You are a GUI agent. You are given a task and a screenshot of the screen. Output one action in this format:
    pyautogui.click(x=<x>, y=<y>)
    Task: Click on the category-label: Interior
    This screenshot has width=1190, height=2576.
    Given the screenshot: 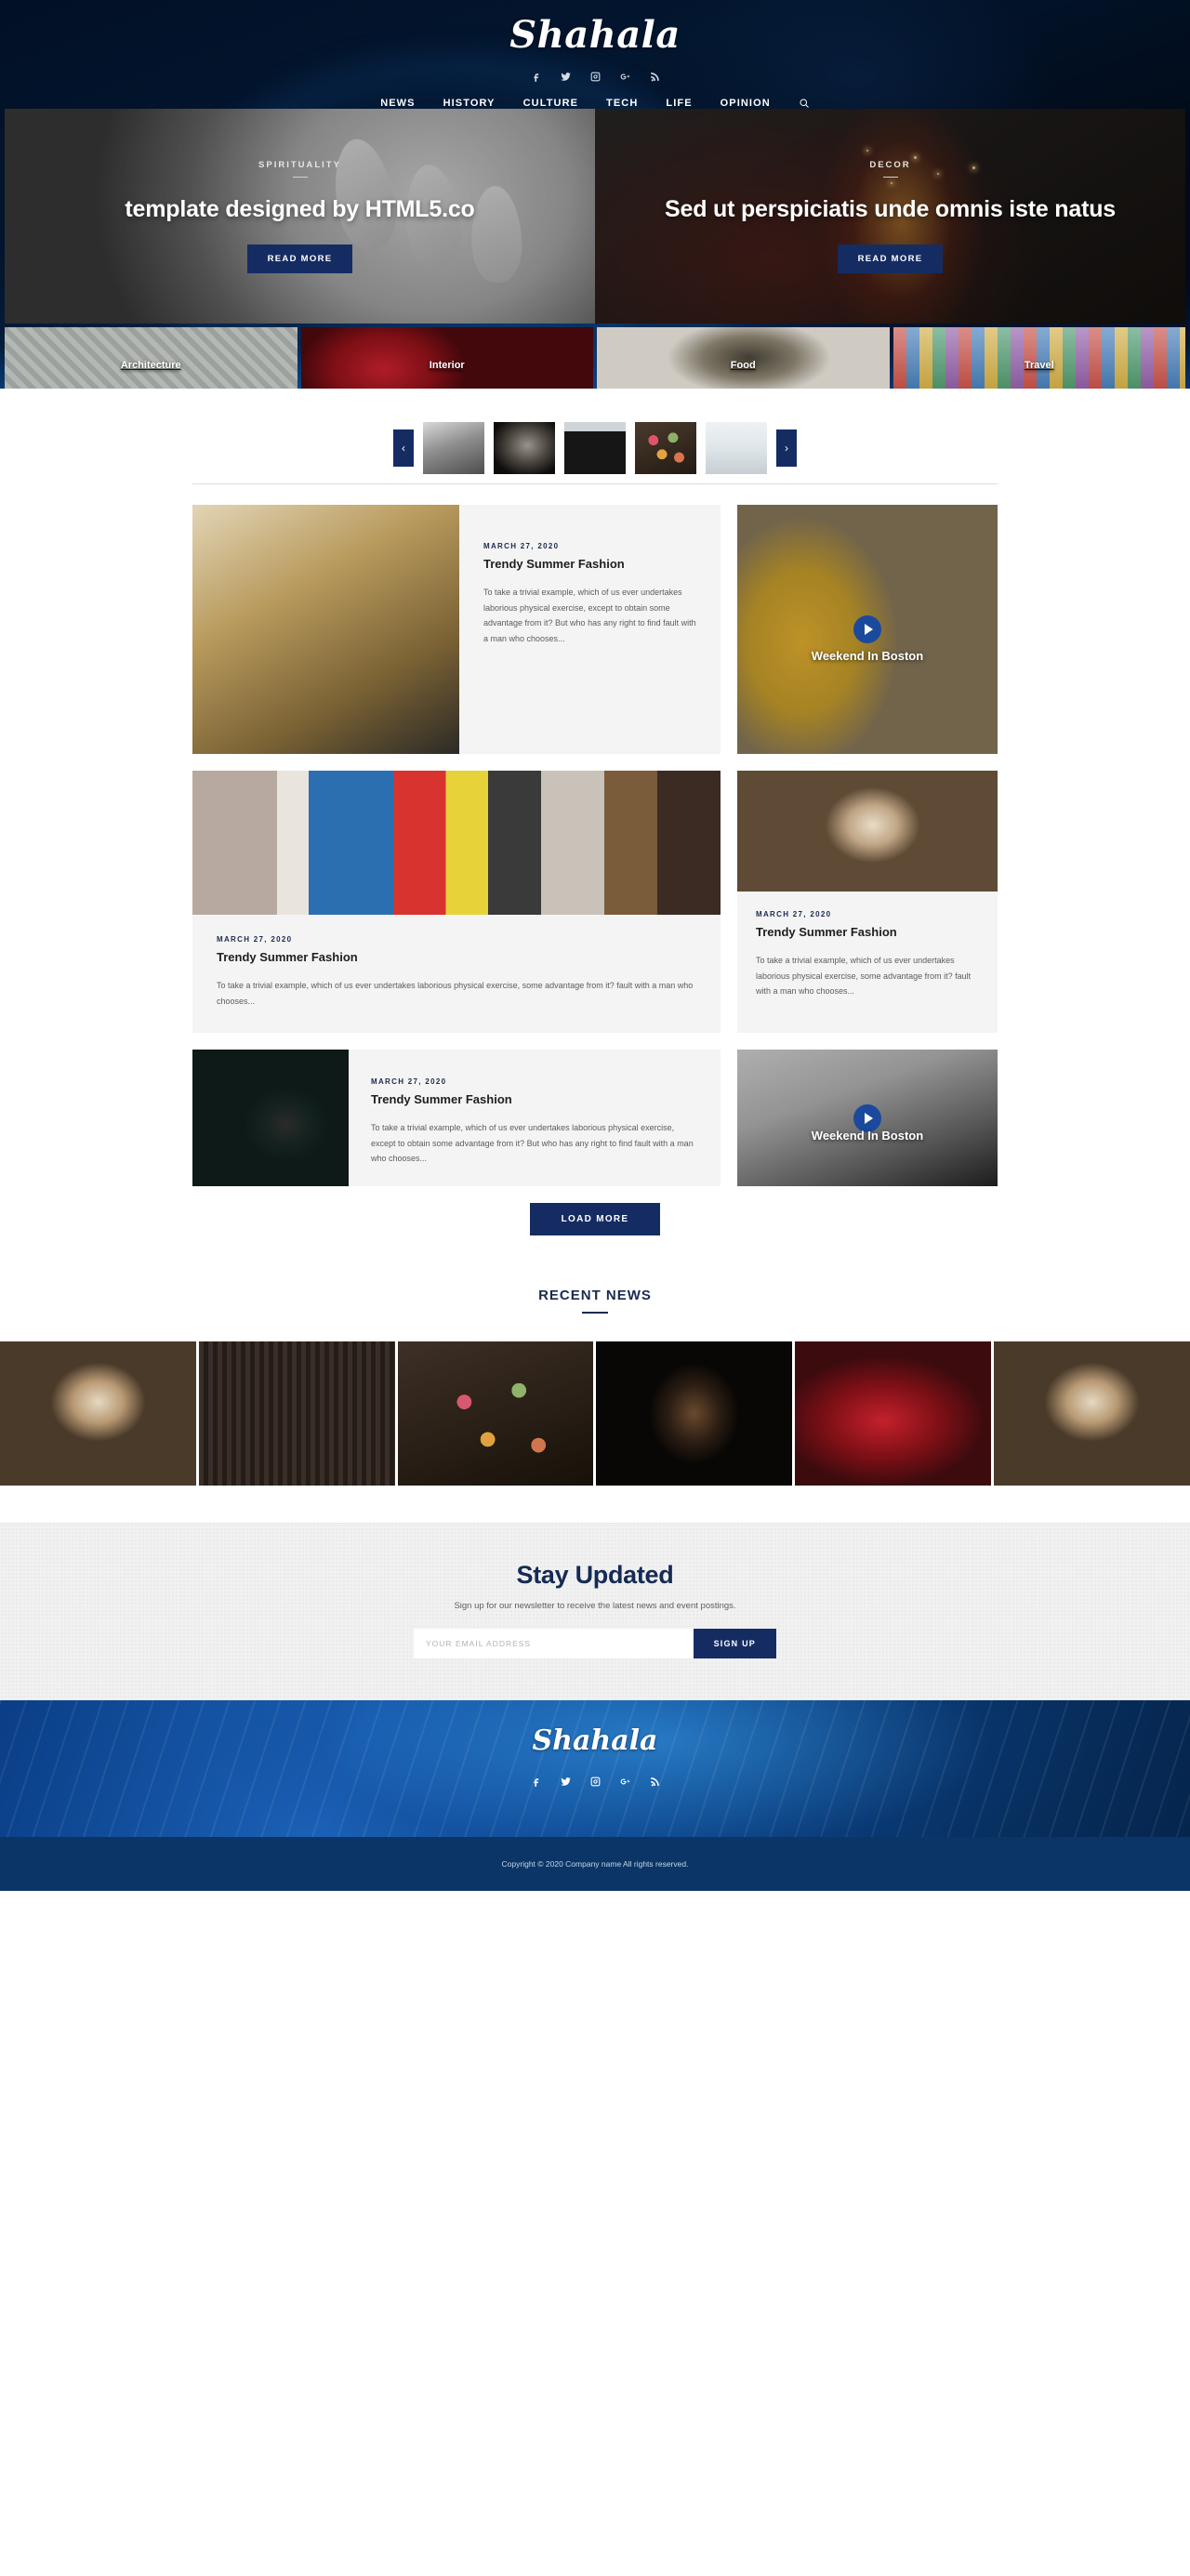 What is the action you would take?
    pyautogui.click(x=447, y=365)
    